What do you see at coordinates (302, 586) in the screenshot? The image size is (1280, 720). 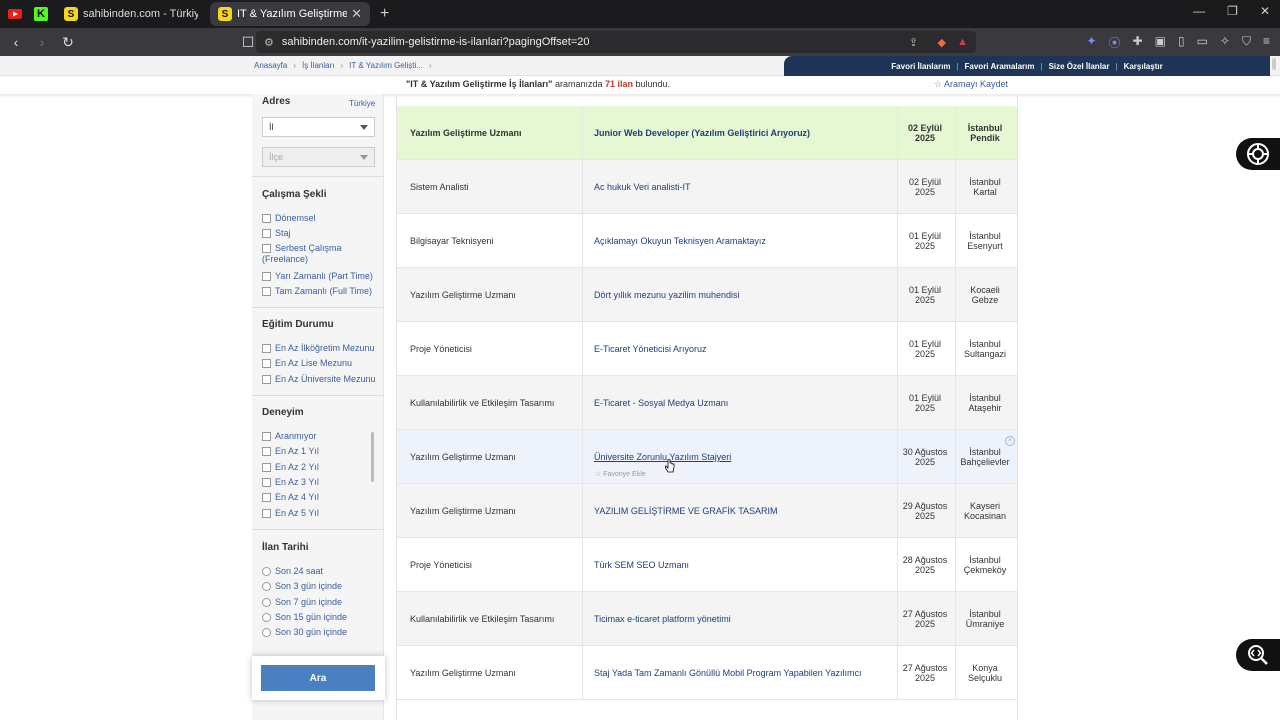 I see `date-option: Son 3 gün içinde` at bounding box center [302, 586].